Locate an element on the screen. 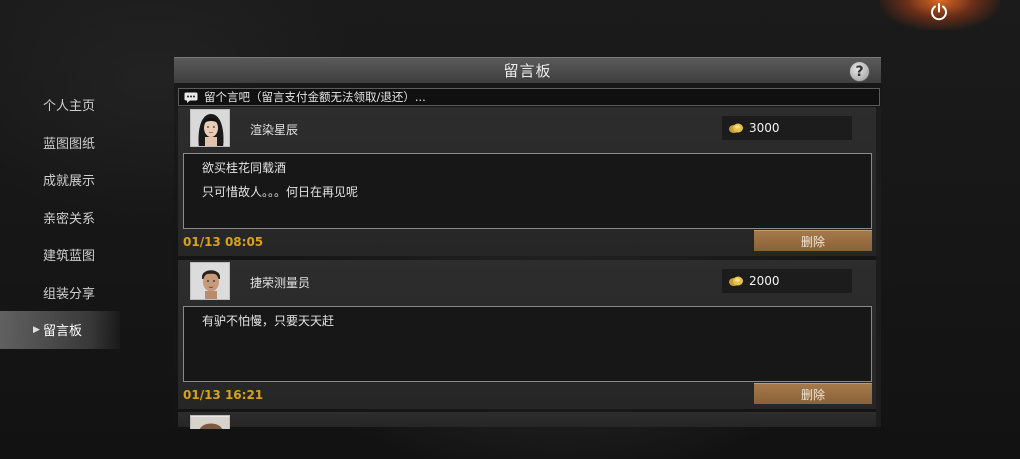 This screenshot has height=459, width=1020. message-content: 有驴不怕慢，只要天天赶 is located at coordinates (527, 344).